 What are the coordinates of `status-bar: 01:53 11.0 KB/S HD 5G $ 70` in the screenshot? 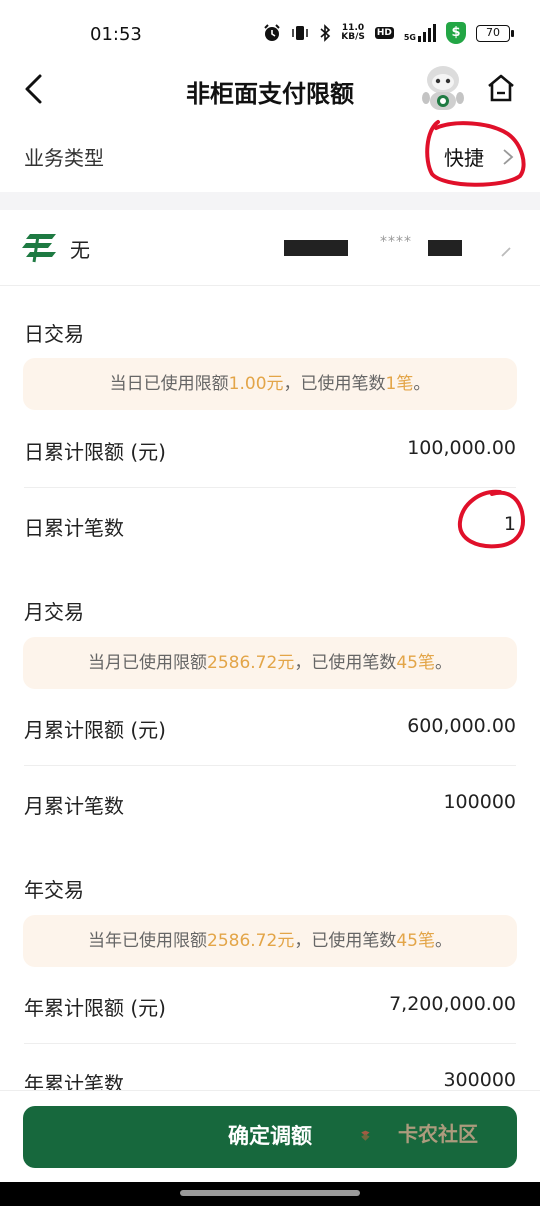 It's located at (270, 33).